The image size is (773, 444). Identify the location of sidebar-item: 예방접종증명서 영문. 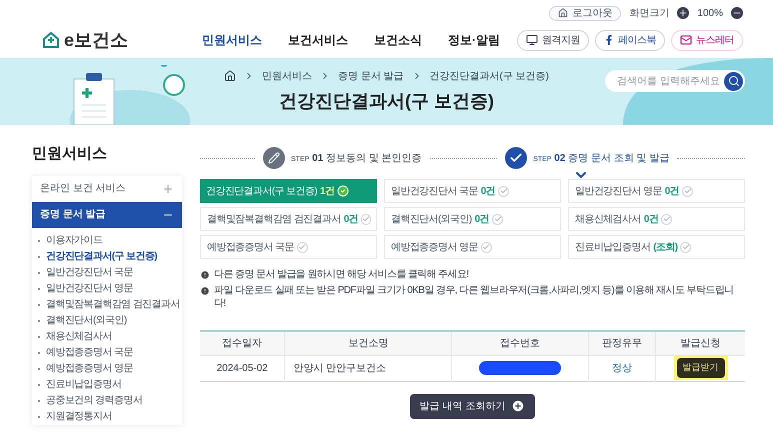
(89, 369).